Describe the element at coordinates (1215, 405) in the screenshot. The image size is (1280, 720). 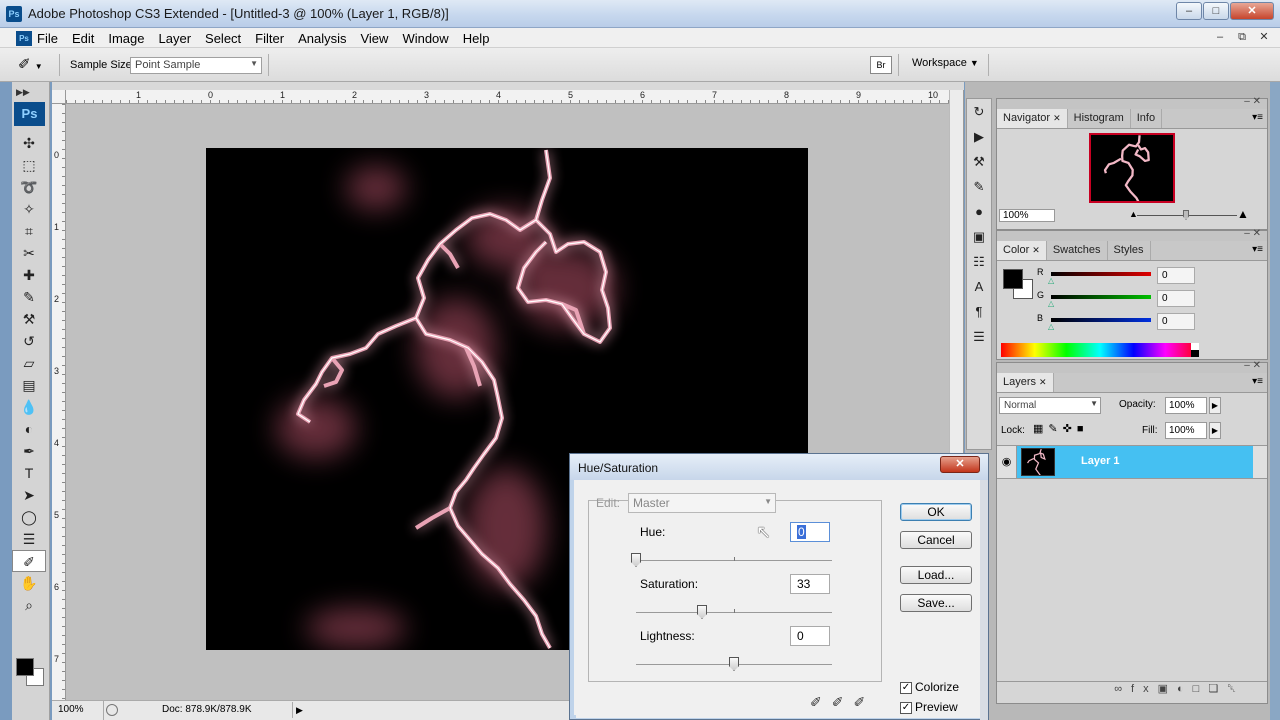
I see `opacity-arrow-icon: ▶` at that location.